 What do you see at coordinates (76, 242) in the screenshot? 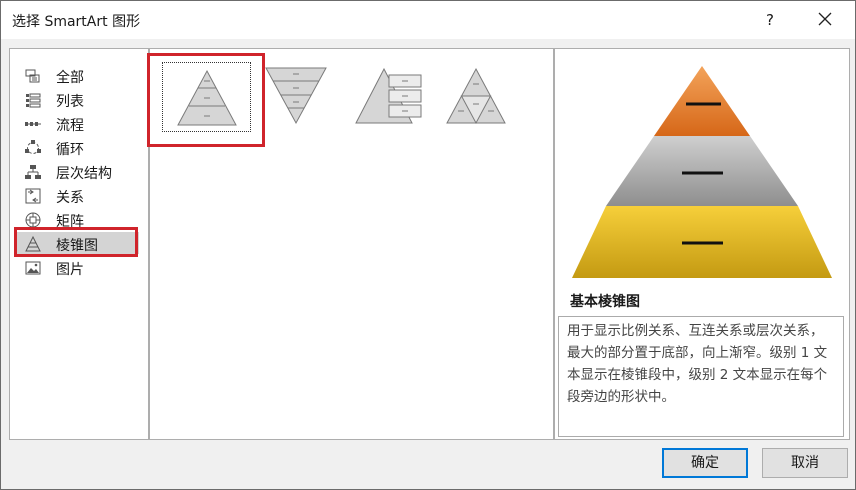
I see `category-highlight-frame` at bounding box center [76, 242].